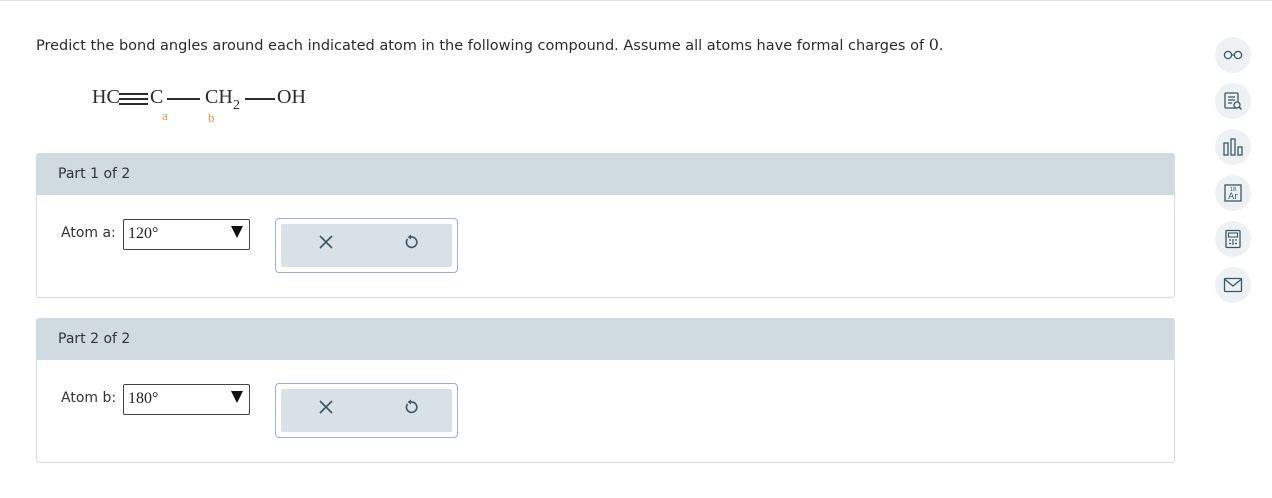 This screenshot has height=498, width=1272. I want to click on atom-oh: OH, so click(291, 97).